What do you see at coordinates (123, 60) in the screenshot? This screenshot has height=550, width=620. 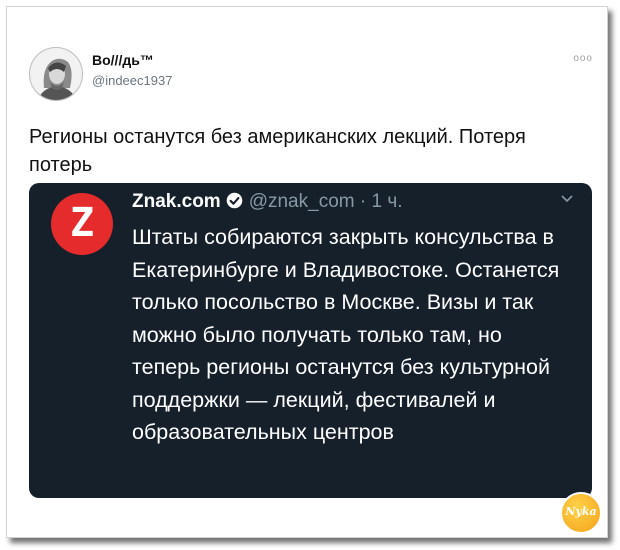 I see `author-name: Во///дь™` at bounding box center [123, 60].